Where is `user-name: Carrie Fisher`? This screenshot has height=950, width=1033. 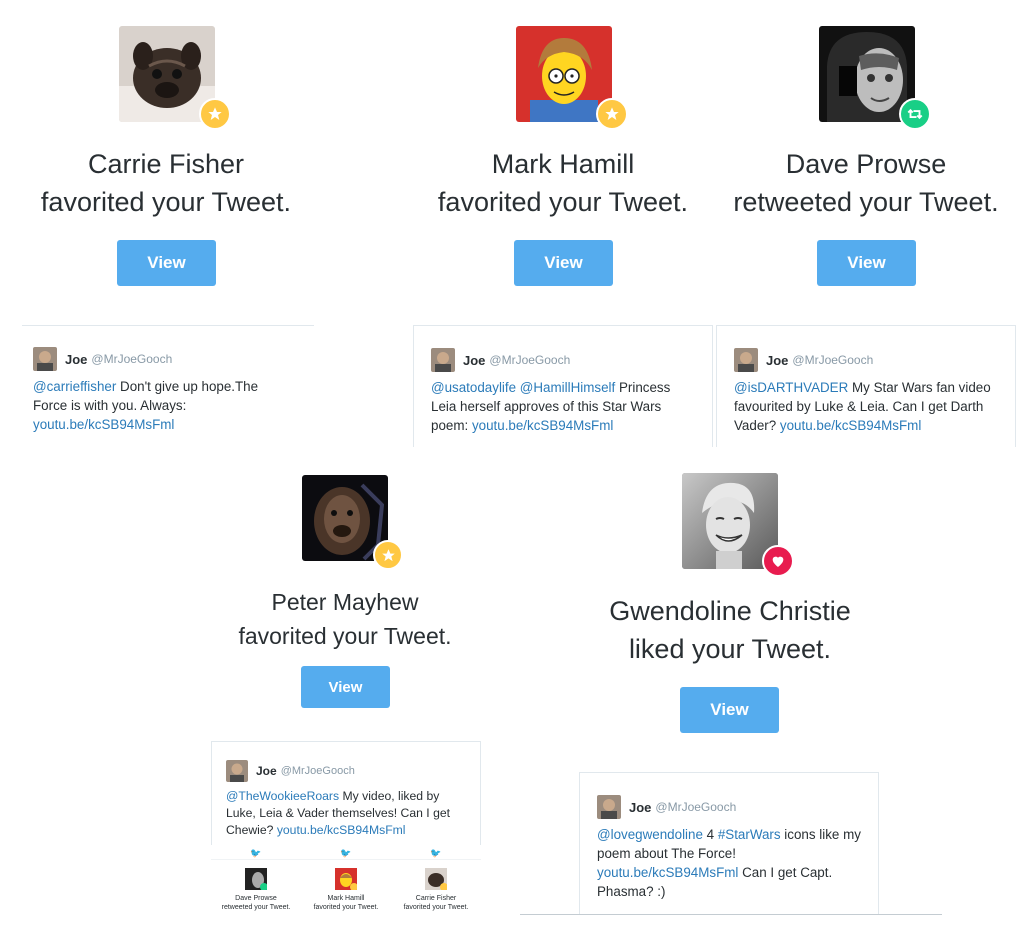
user-name: Carrie Fisher is located at coordinates (166, 164).